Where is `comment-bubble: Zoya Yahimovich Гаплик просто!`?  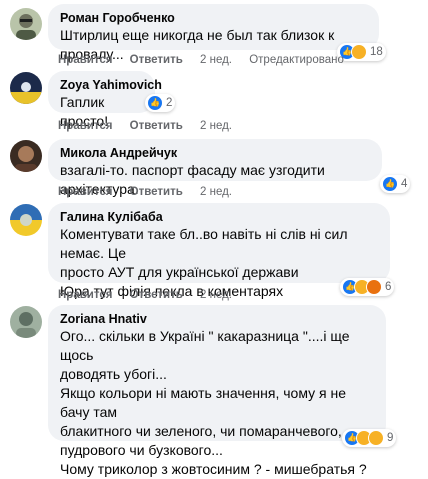 comment-bubble: Zoya Yahimovich Гаплик просто! is located at coordinates (105, 100).